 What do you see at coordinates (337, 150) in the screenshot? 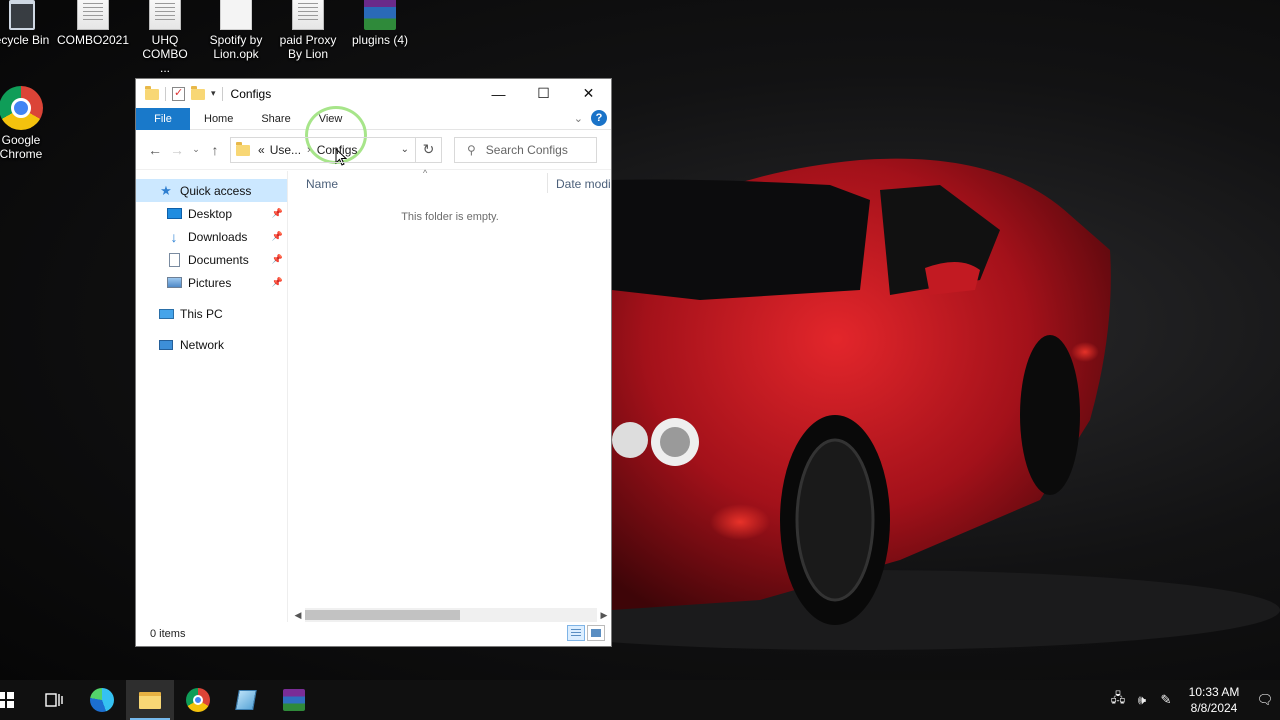
I see `breadcrumb-current: Configs` at bounding box center [337, 150].